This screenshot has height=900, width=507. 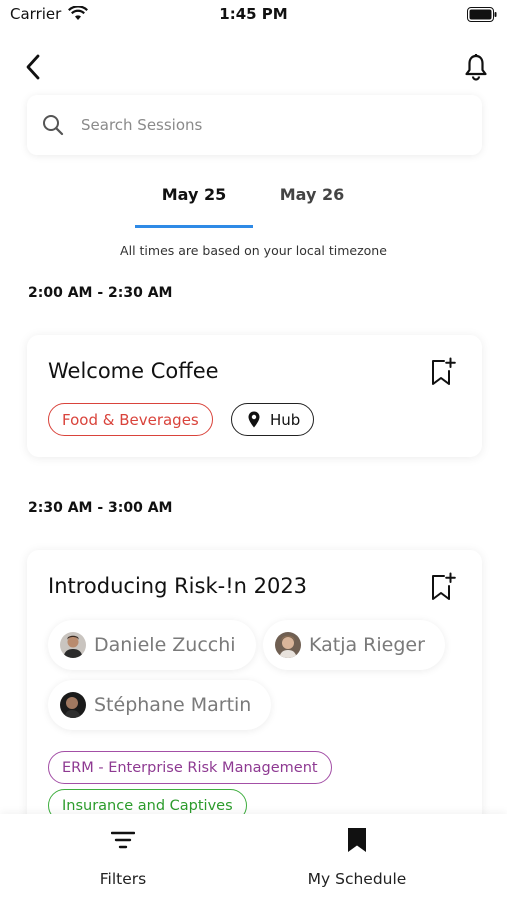 What do you see at coordinates (100, 293) in the screenshot?
I see `session-time-header: 2:00 AM - 2:30 AM` at bounding box center [100, 293].